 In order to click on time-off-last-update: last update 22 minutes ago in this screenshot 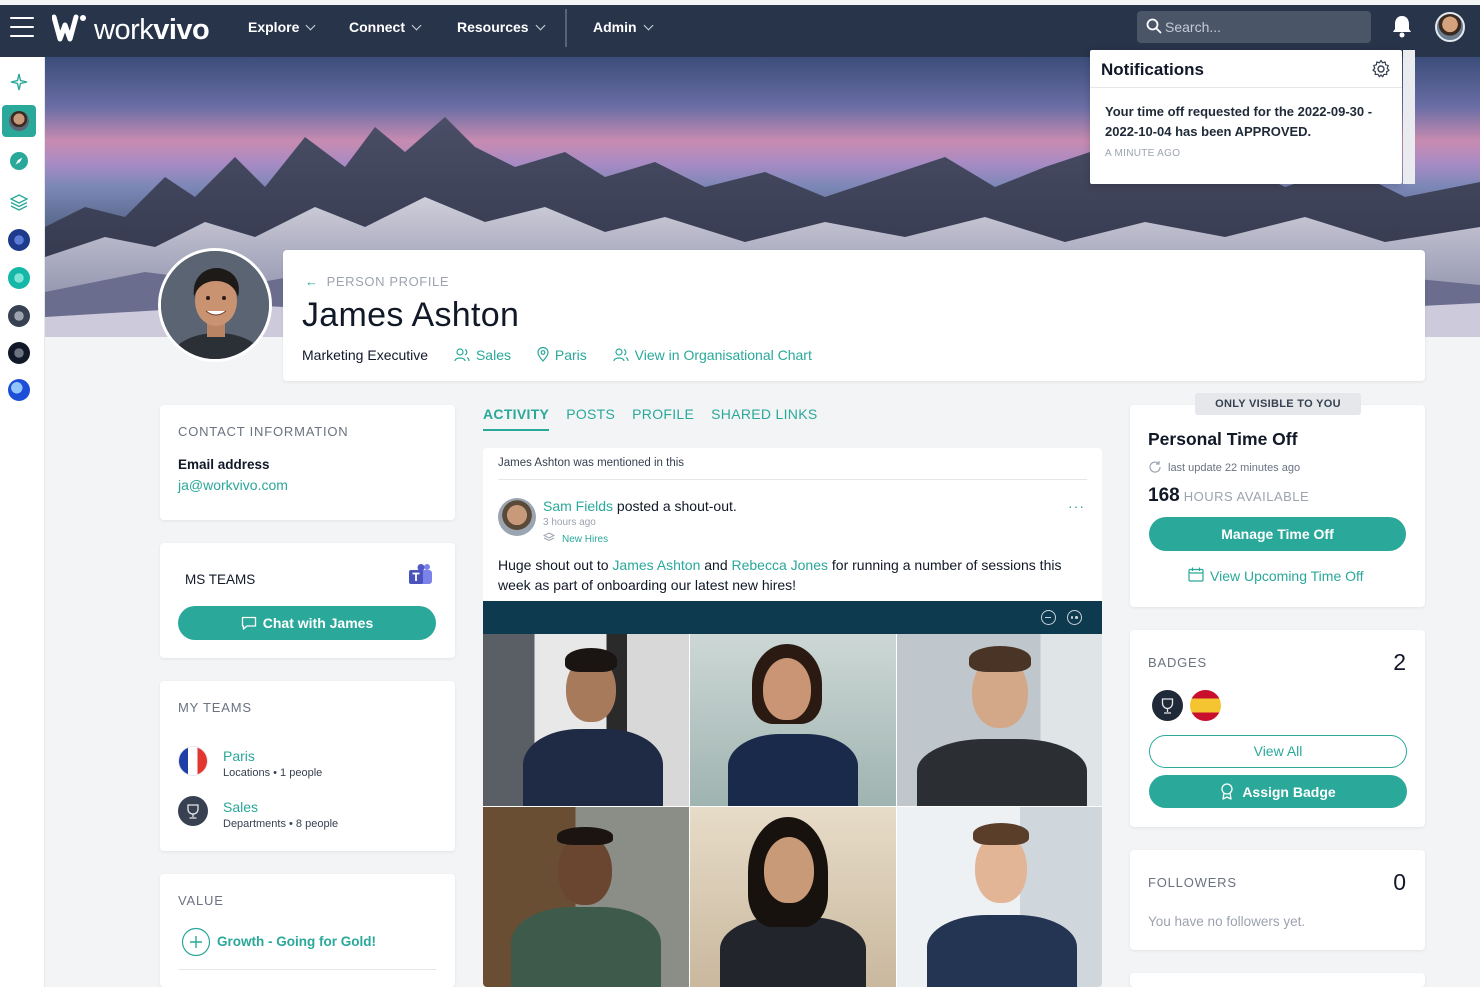, I will do `click(1224, 467)`.